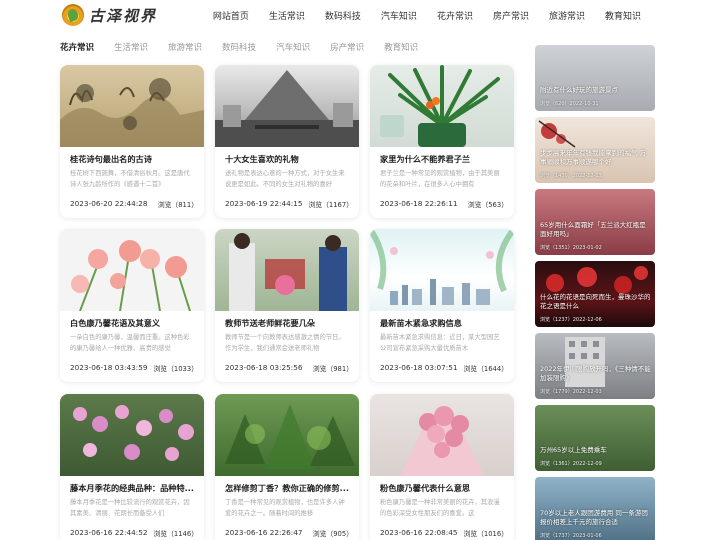 The image size is (720, 540). What do you see at coordinates (440, 179) in the screenshot?
I see `article-desc: 君子兰是一种常见的观赏植物，由于其美丽的花朵和叶片，在很多人心中拥有` at bounding box center [440, 179].